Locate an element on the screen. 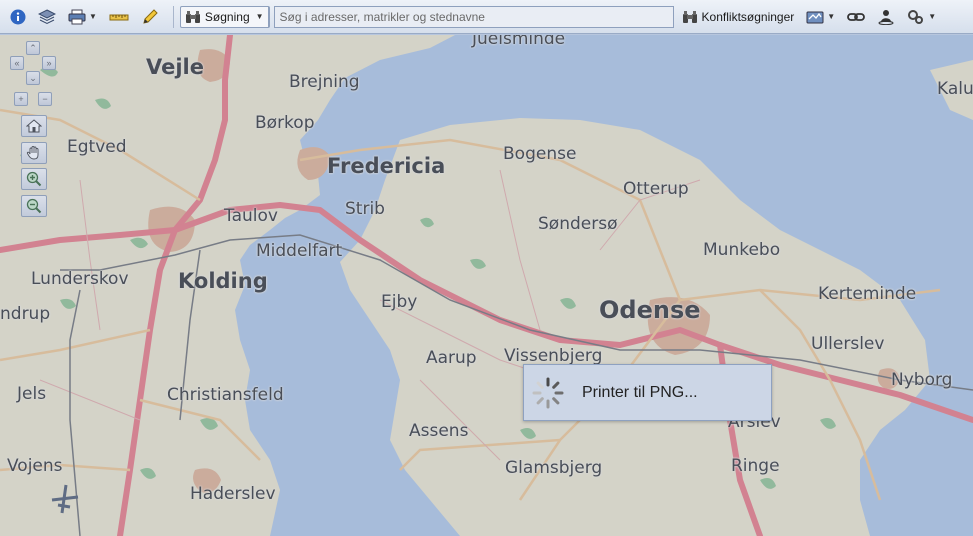 The height and width of the screenshot is (536, 973). measure-button is located at coordinates (119, 17).